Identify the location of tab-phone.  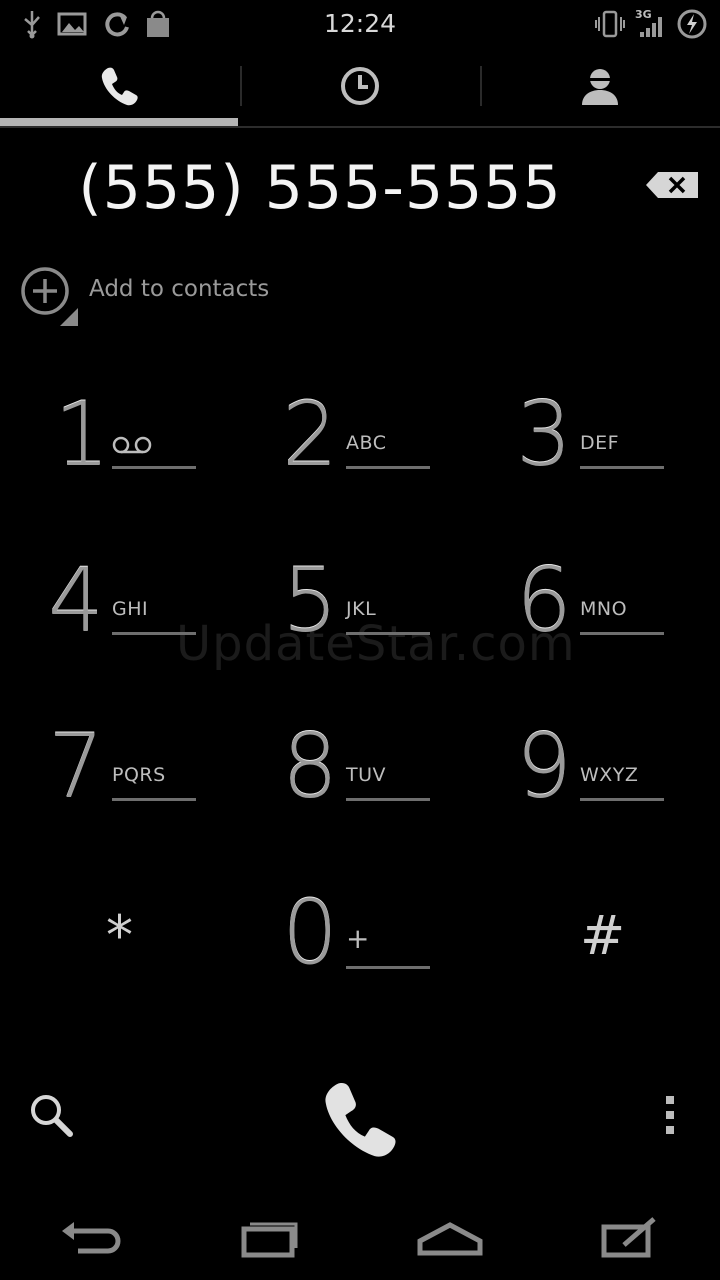
(120, 86).